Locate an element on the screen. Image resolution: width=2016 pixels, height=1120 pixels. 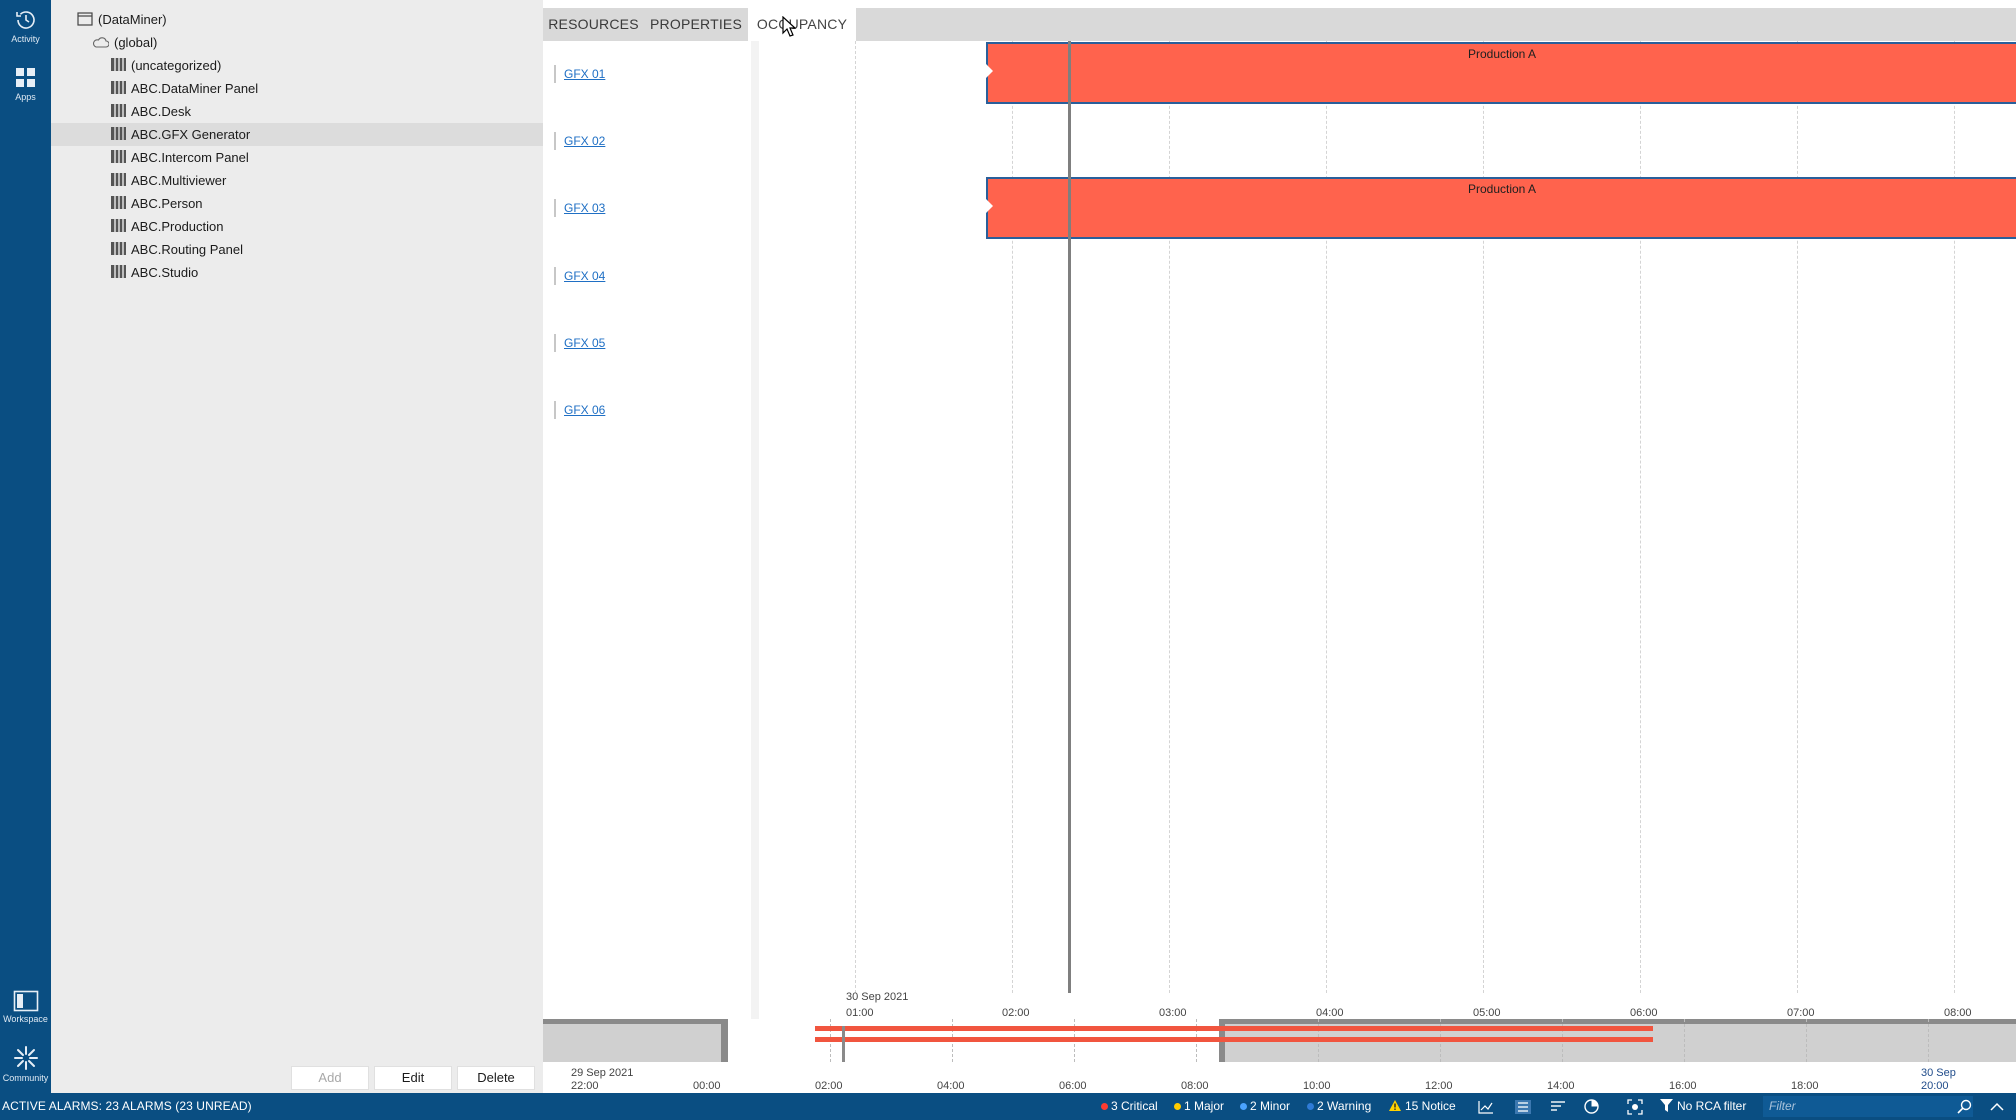
critical-alarm-count: 3 Critical is located at coordinates (1129, 1106).